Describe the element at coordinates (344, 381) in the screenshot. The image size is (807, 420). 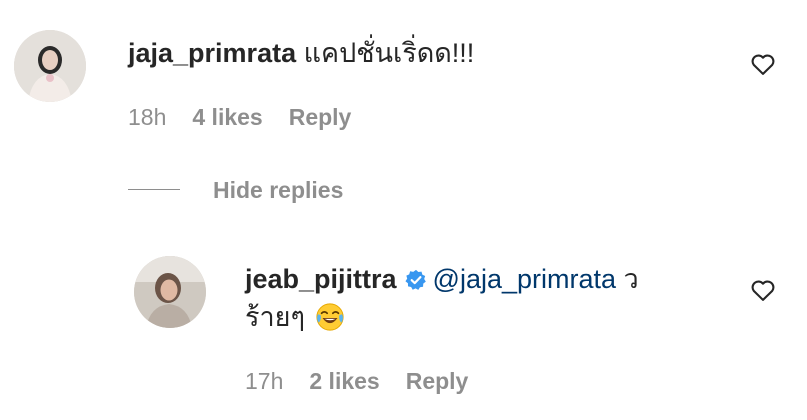
I see `reply-likes: 2 likes` at that location.